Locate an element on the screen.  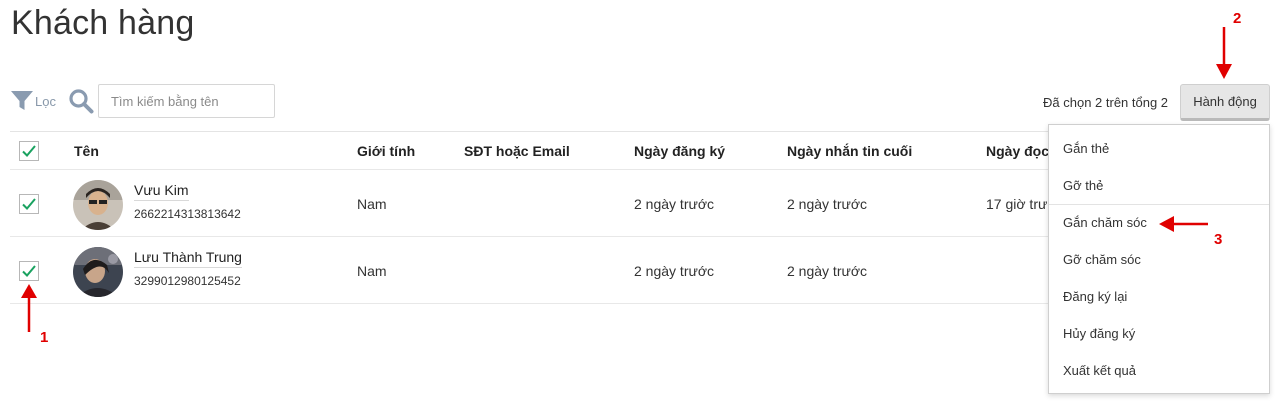
annotation-label-3: 3 is located at coordinates (1218, 239).